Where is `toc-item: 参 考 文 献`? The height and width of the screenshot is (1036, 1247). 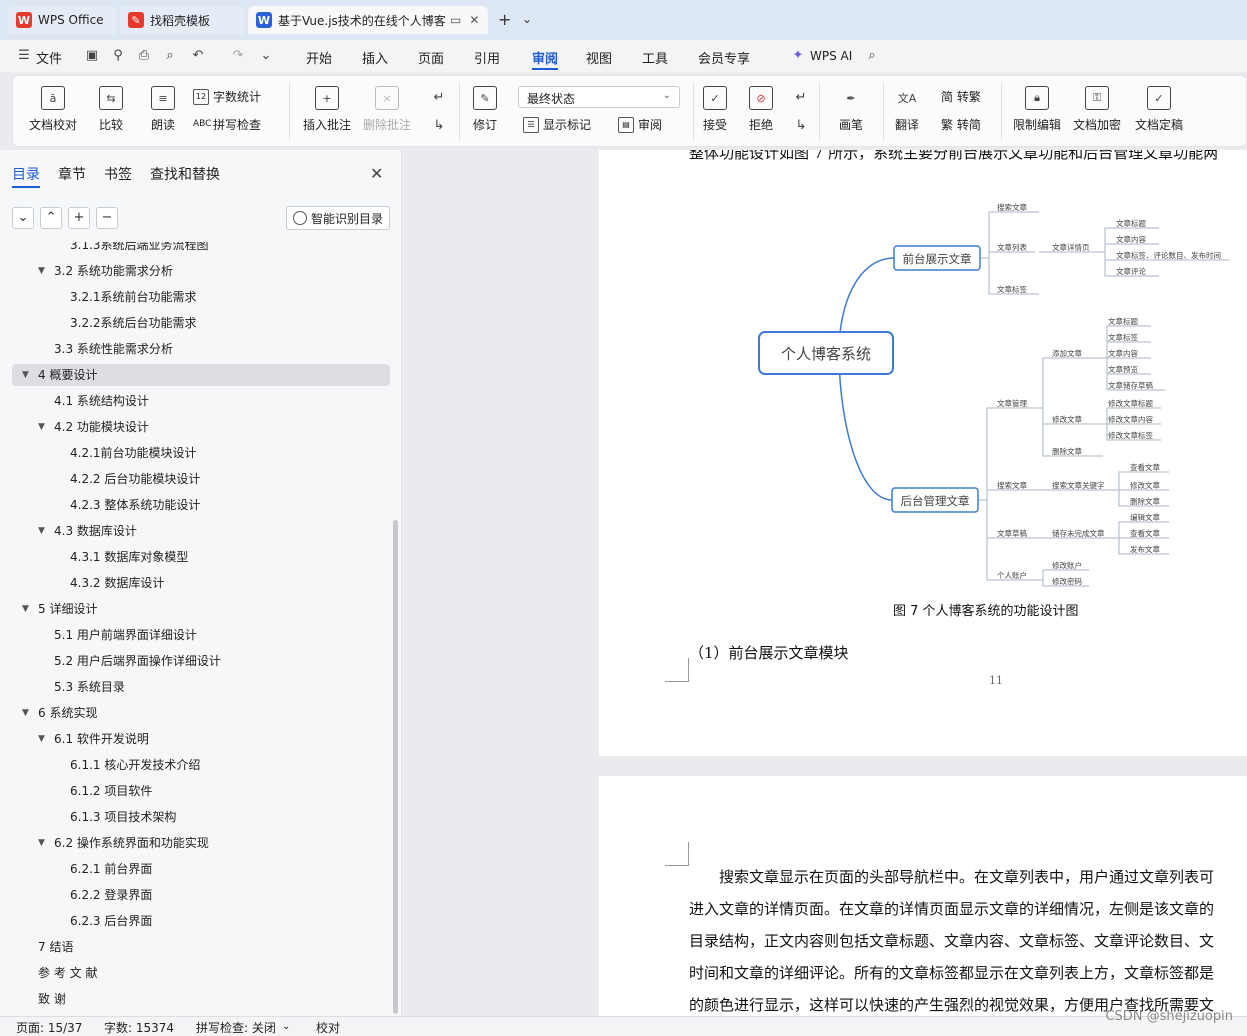 toc-item: 参 考 文 献 is located at coordinates (201, 973).